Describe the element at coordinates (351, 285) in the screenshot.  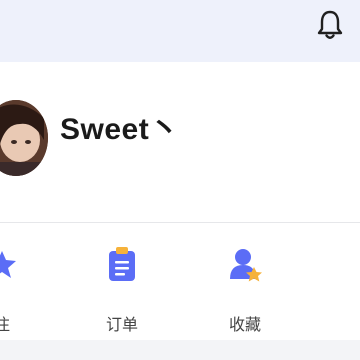
I see `shortcut-more` at that location.